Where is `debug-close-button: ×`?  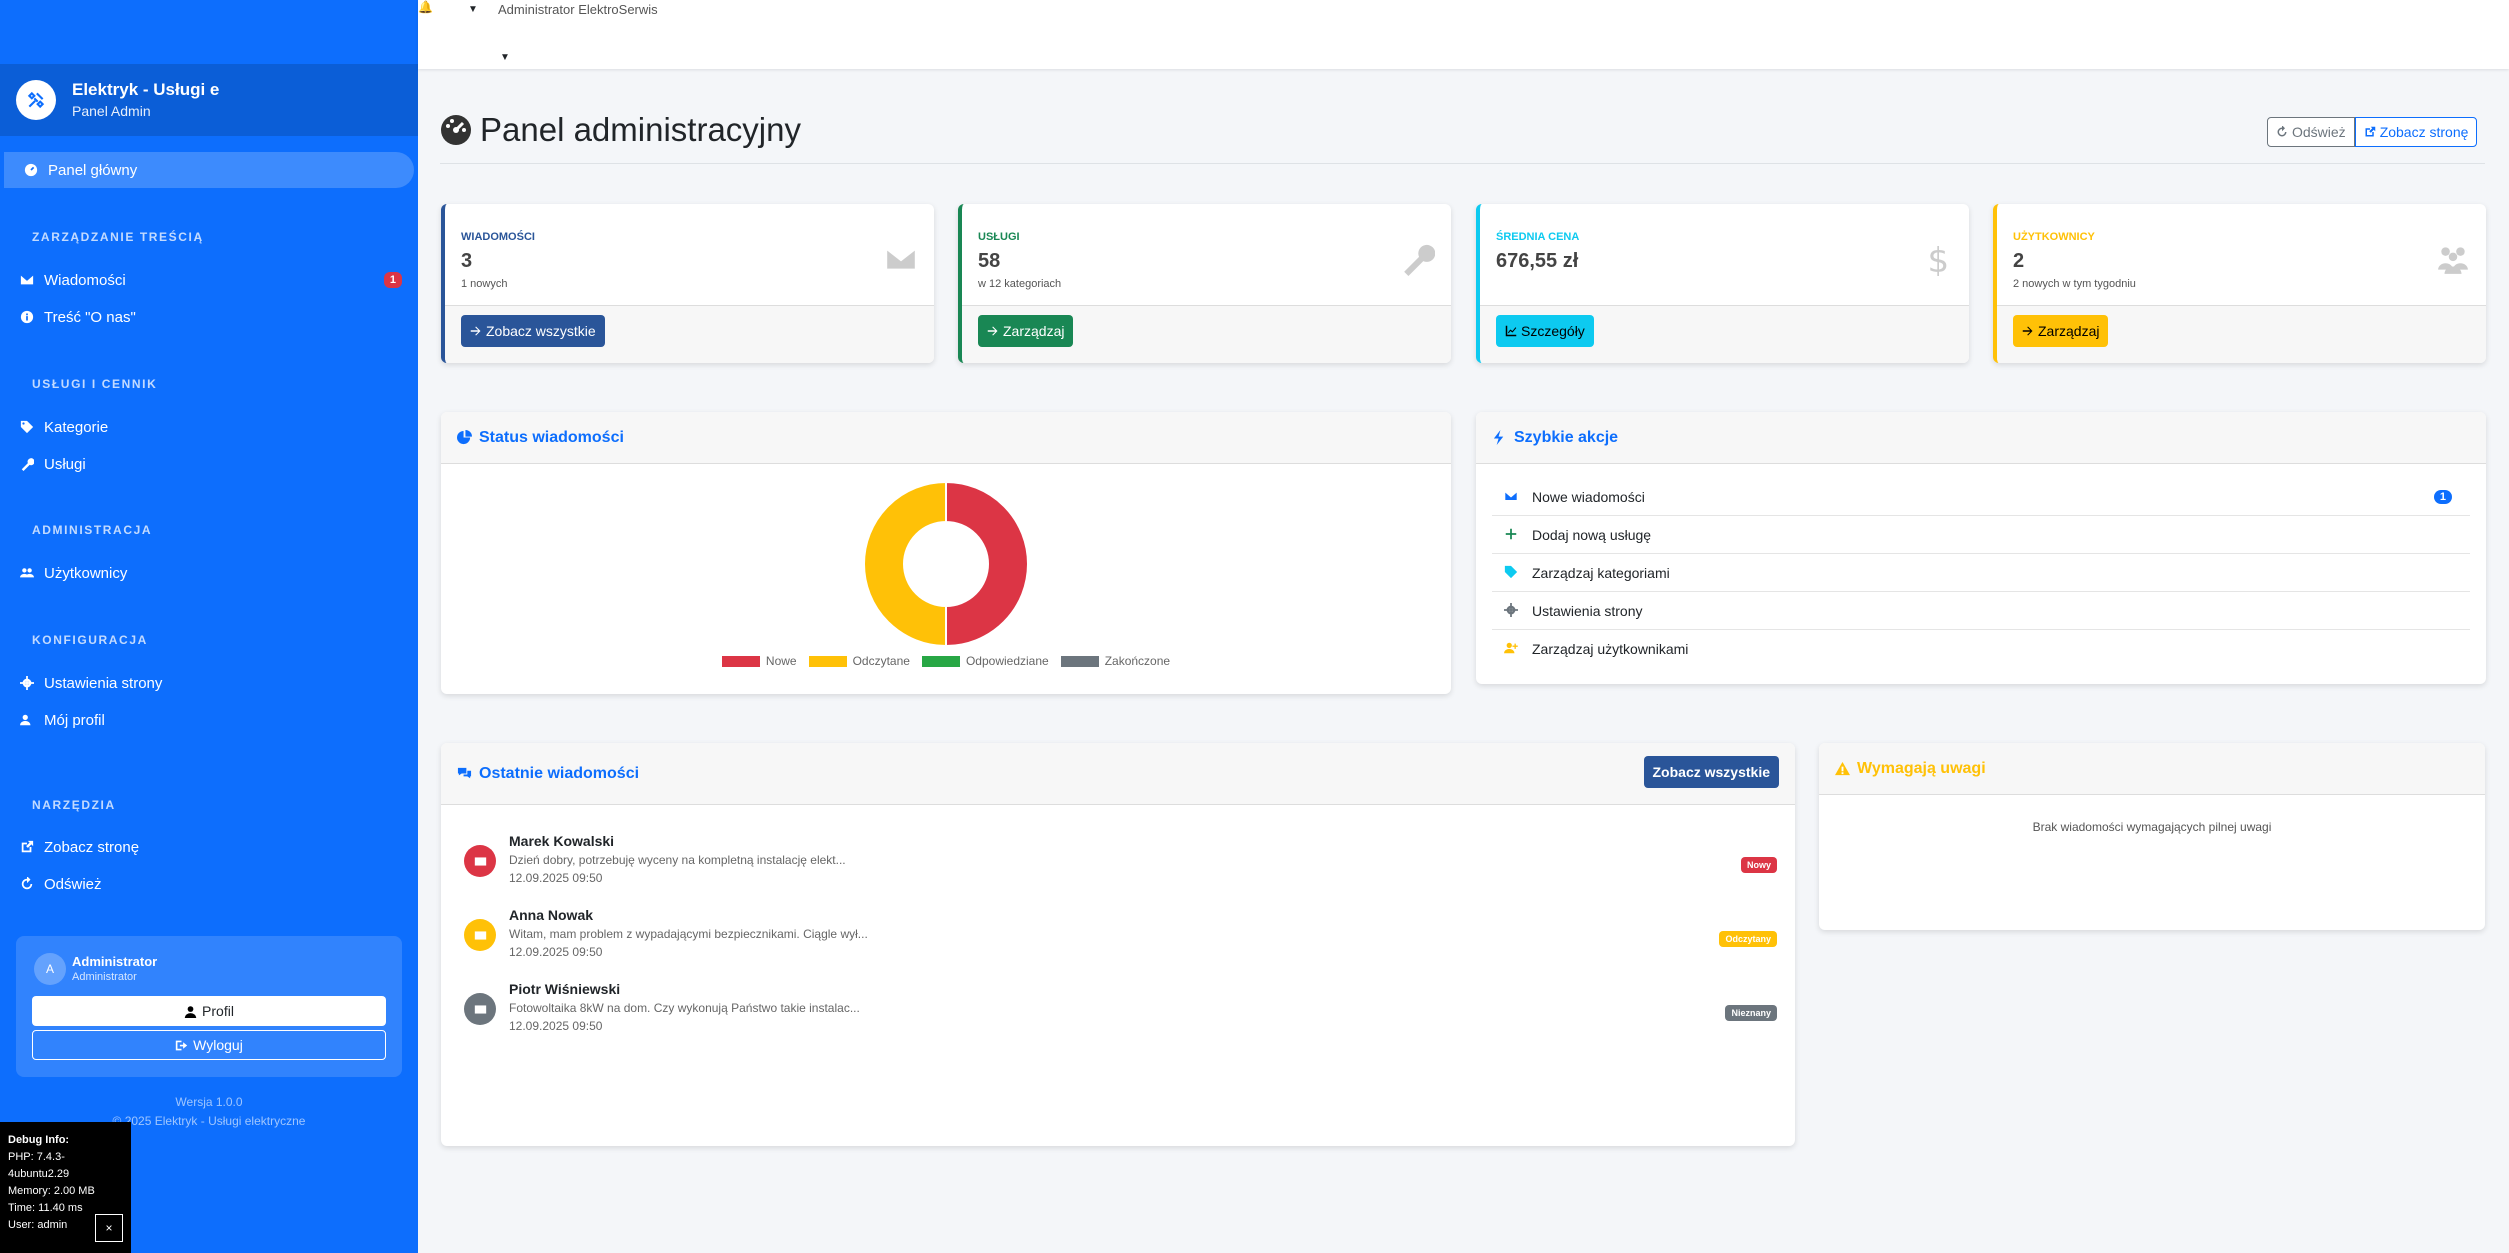 debug-close-button: × is located at coordinates (109, 1228).